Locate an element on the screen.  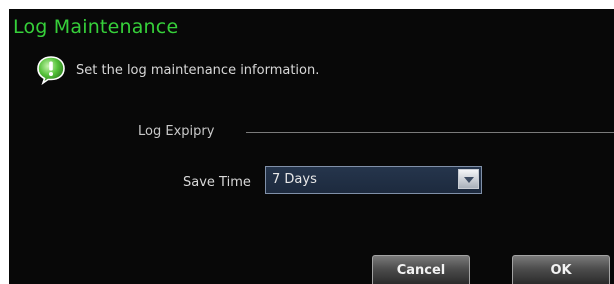
info-text: Set the log maintenance information. is located at coordinates (198, 70).